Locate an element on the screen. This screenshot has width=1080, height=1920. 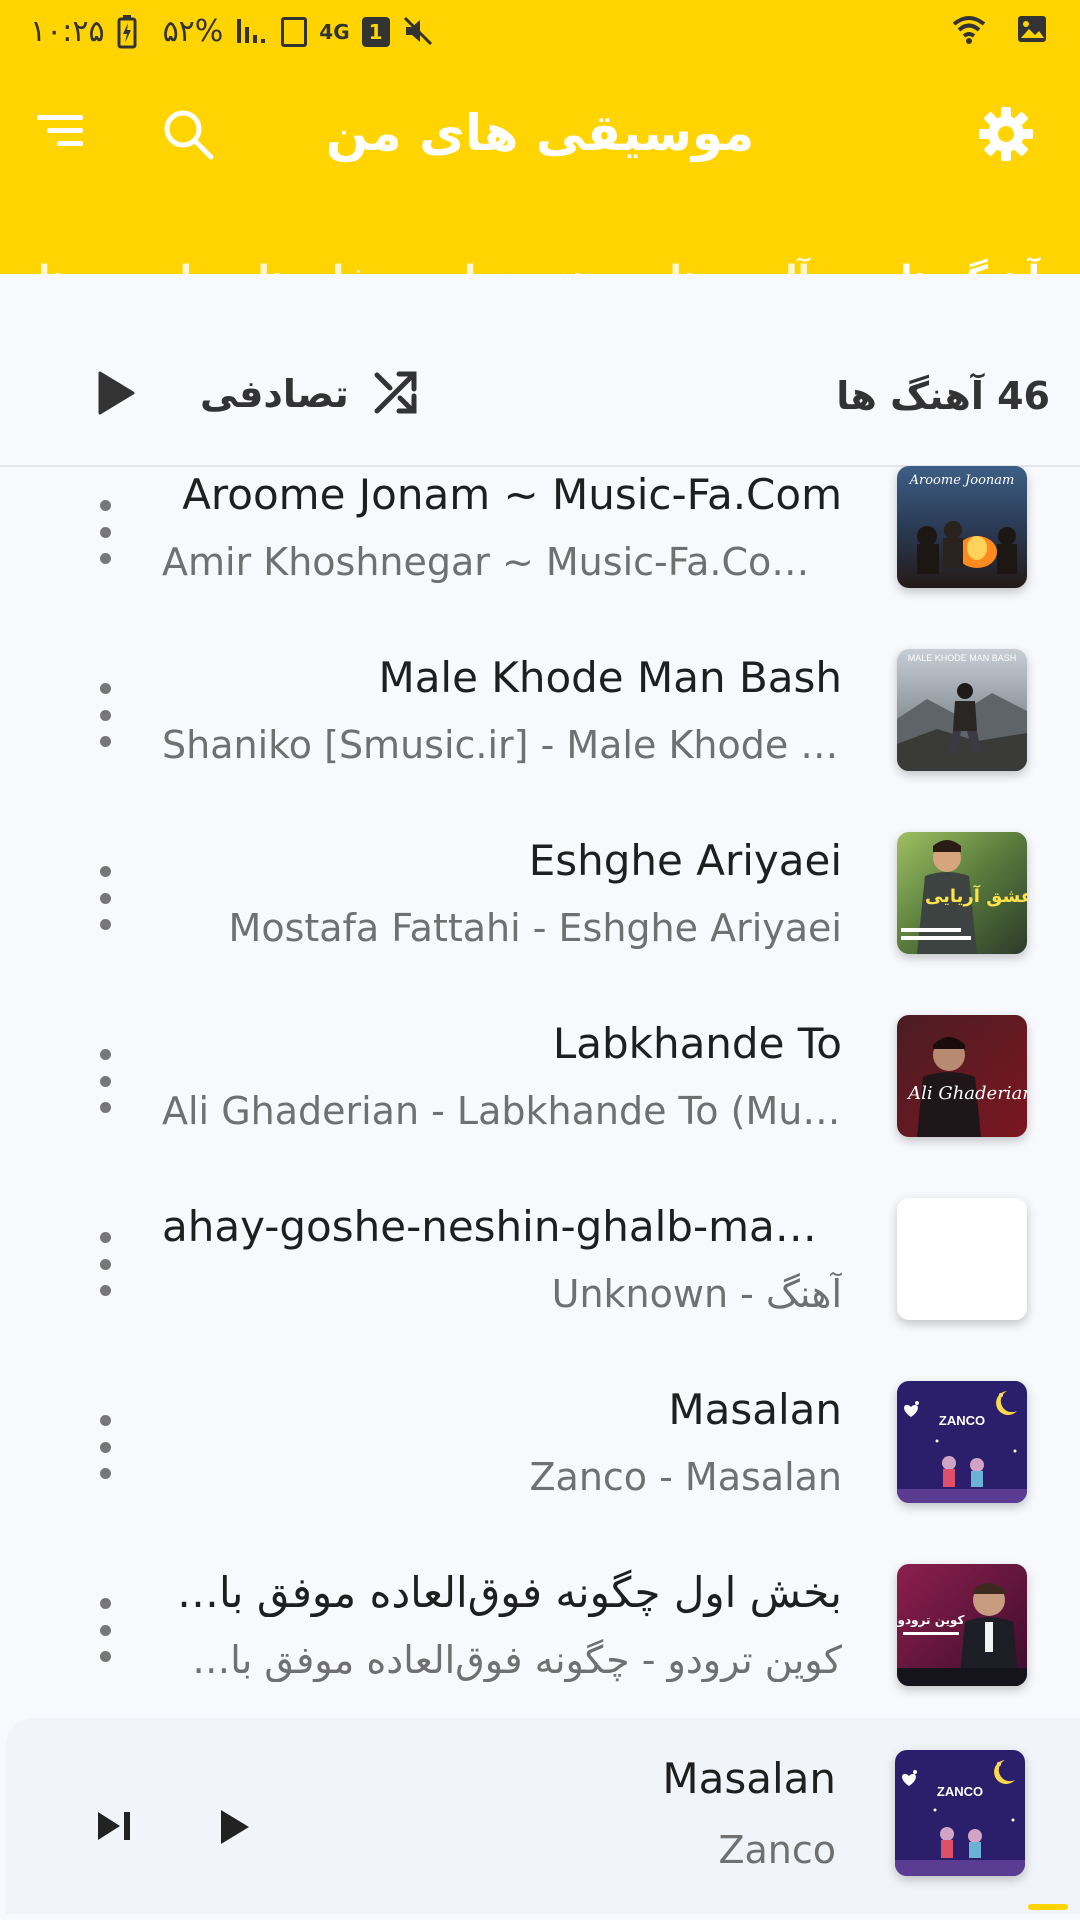
battery-icon is located at coordinates (134, 31).